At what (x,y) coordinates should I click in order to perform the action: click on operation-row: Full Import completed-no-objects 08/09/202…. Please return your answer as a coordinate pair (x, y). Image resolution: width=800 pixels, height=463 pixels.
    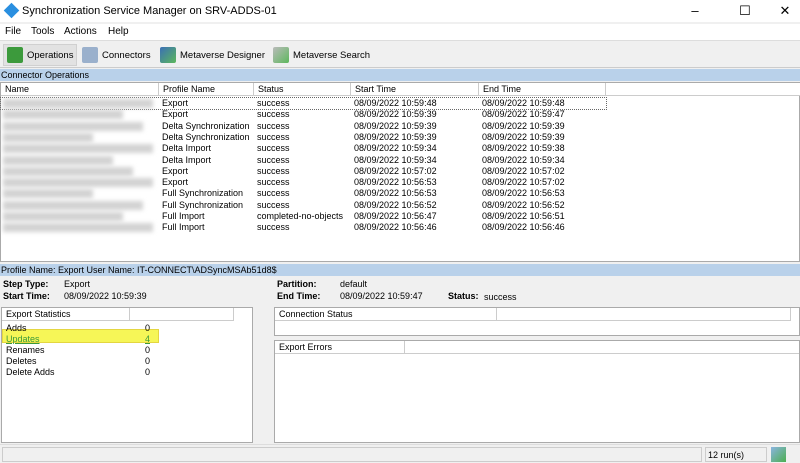
    Looking at the image, I should click on (400, 216).